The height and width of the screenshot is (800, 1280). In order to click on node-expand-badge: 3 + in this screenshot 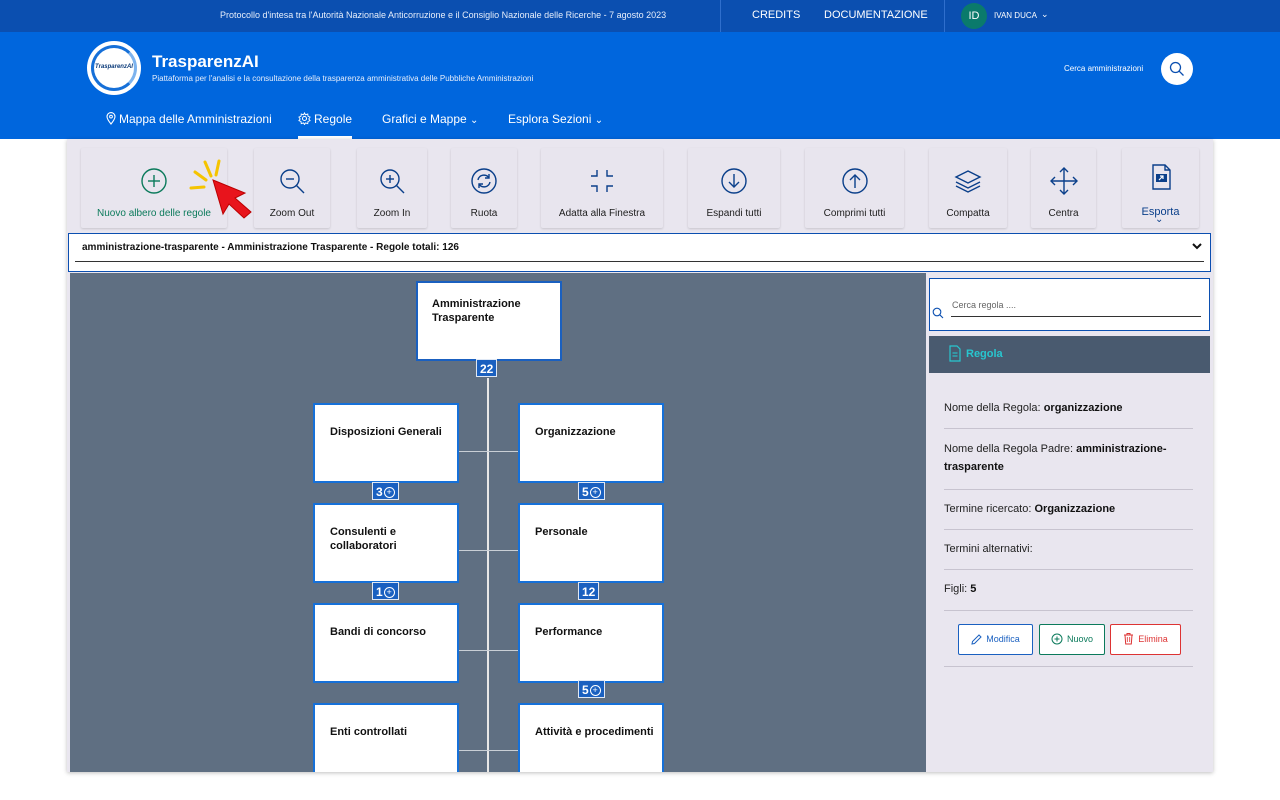, I will do `click(385, 491)`.